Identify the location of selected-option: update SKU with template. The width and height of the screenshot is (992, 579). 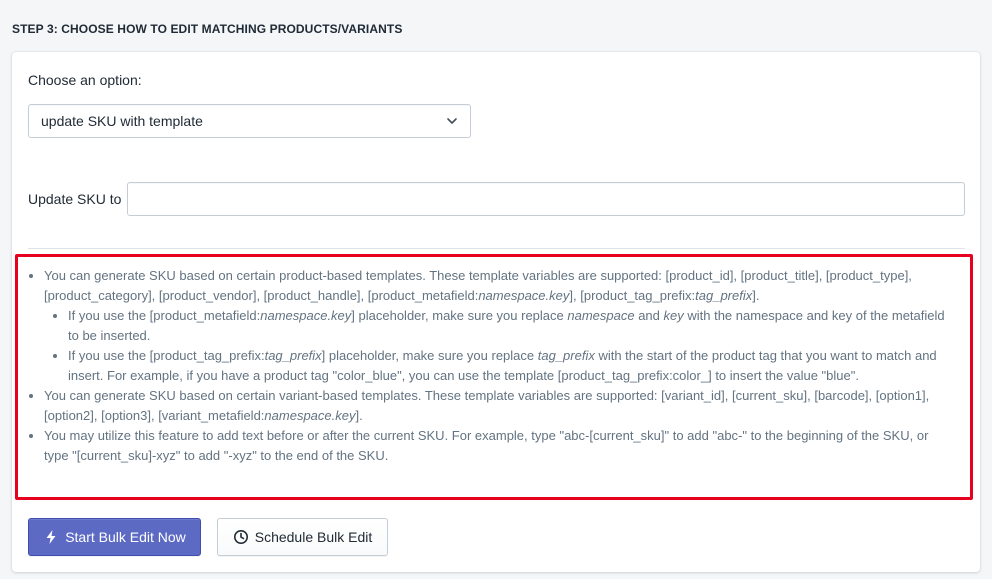
(122, 121).